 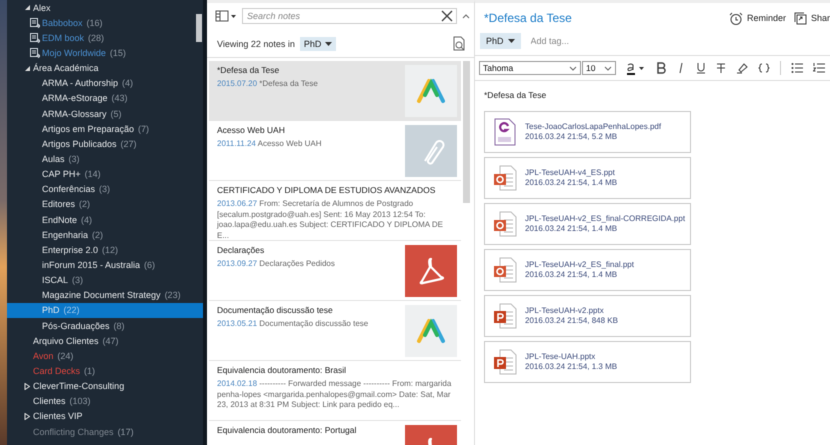 I want to click on bold-icon, so click(x=661, y=68).